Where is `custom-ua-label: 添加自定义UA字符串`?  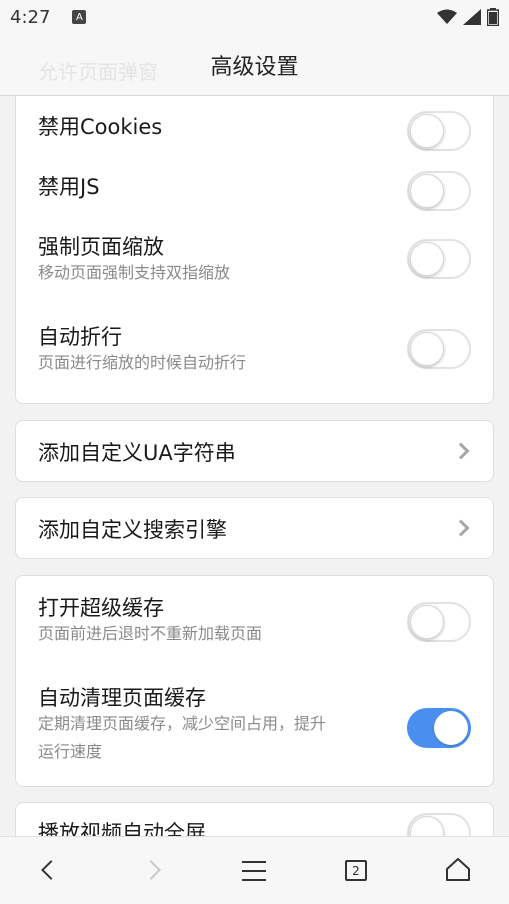
custom-ua-label: 添加自定义UA字符串 is located at coordinates (137, 453).